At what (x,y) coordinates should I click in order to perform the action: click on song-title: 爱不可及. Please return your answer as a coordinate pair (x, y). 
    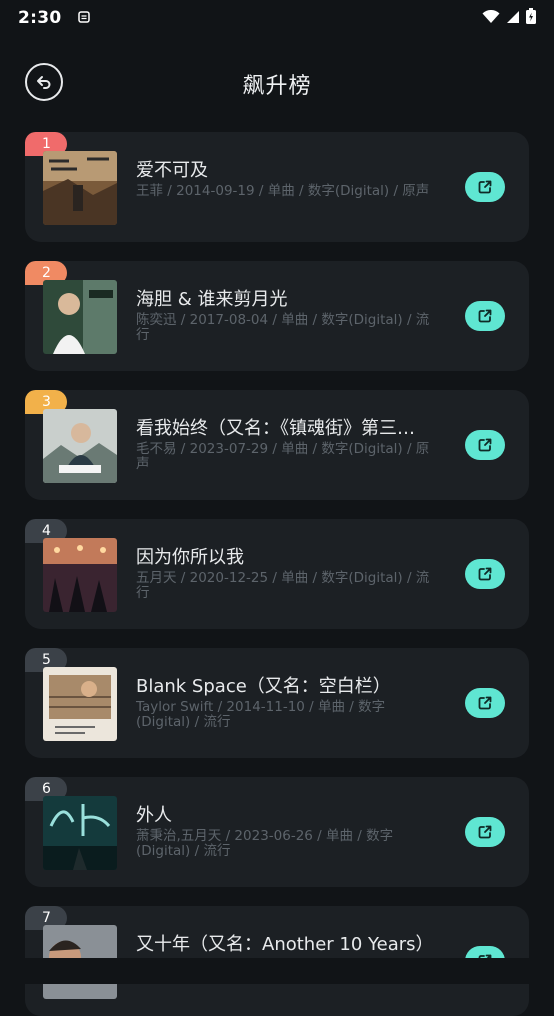
    Looking at the image, I should click on (172, 170).